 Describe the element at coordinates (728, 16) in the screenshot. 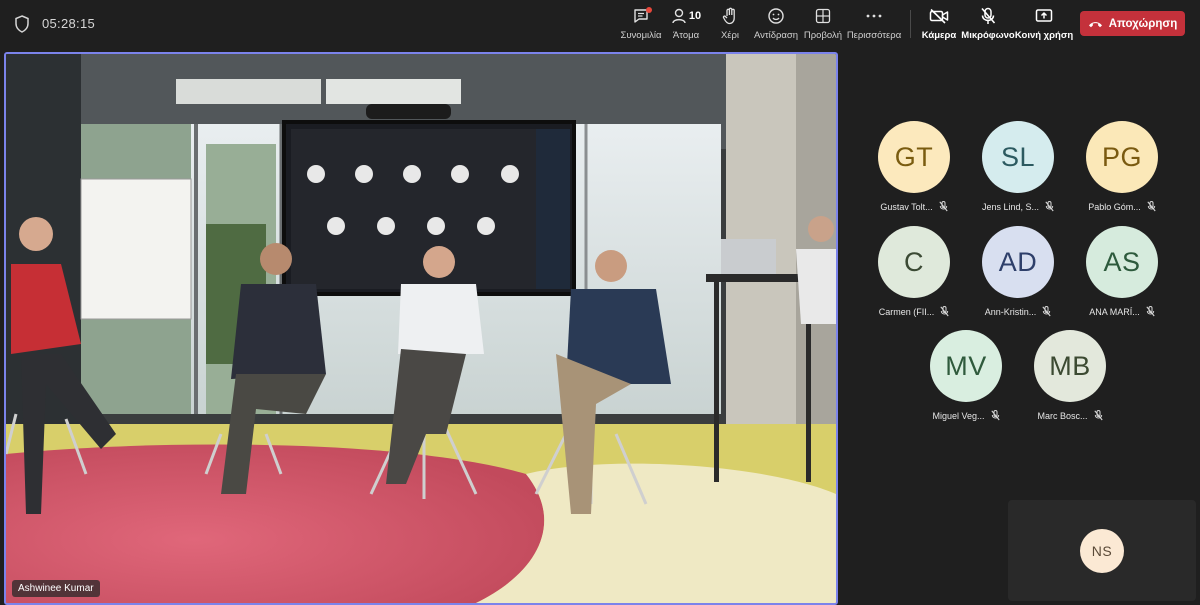

I see `hand-icon` at that location.